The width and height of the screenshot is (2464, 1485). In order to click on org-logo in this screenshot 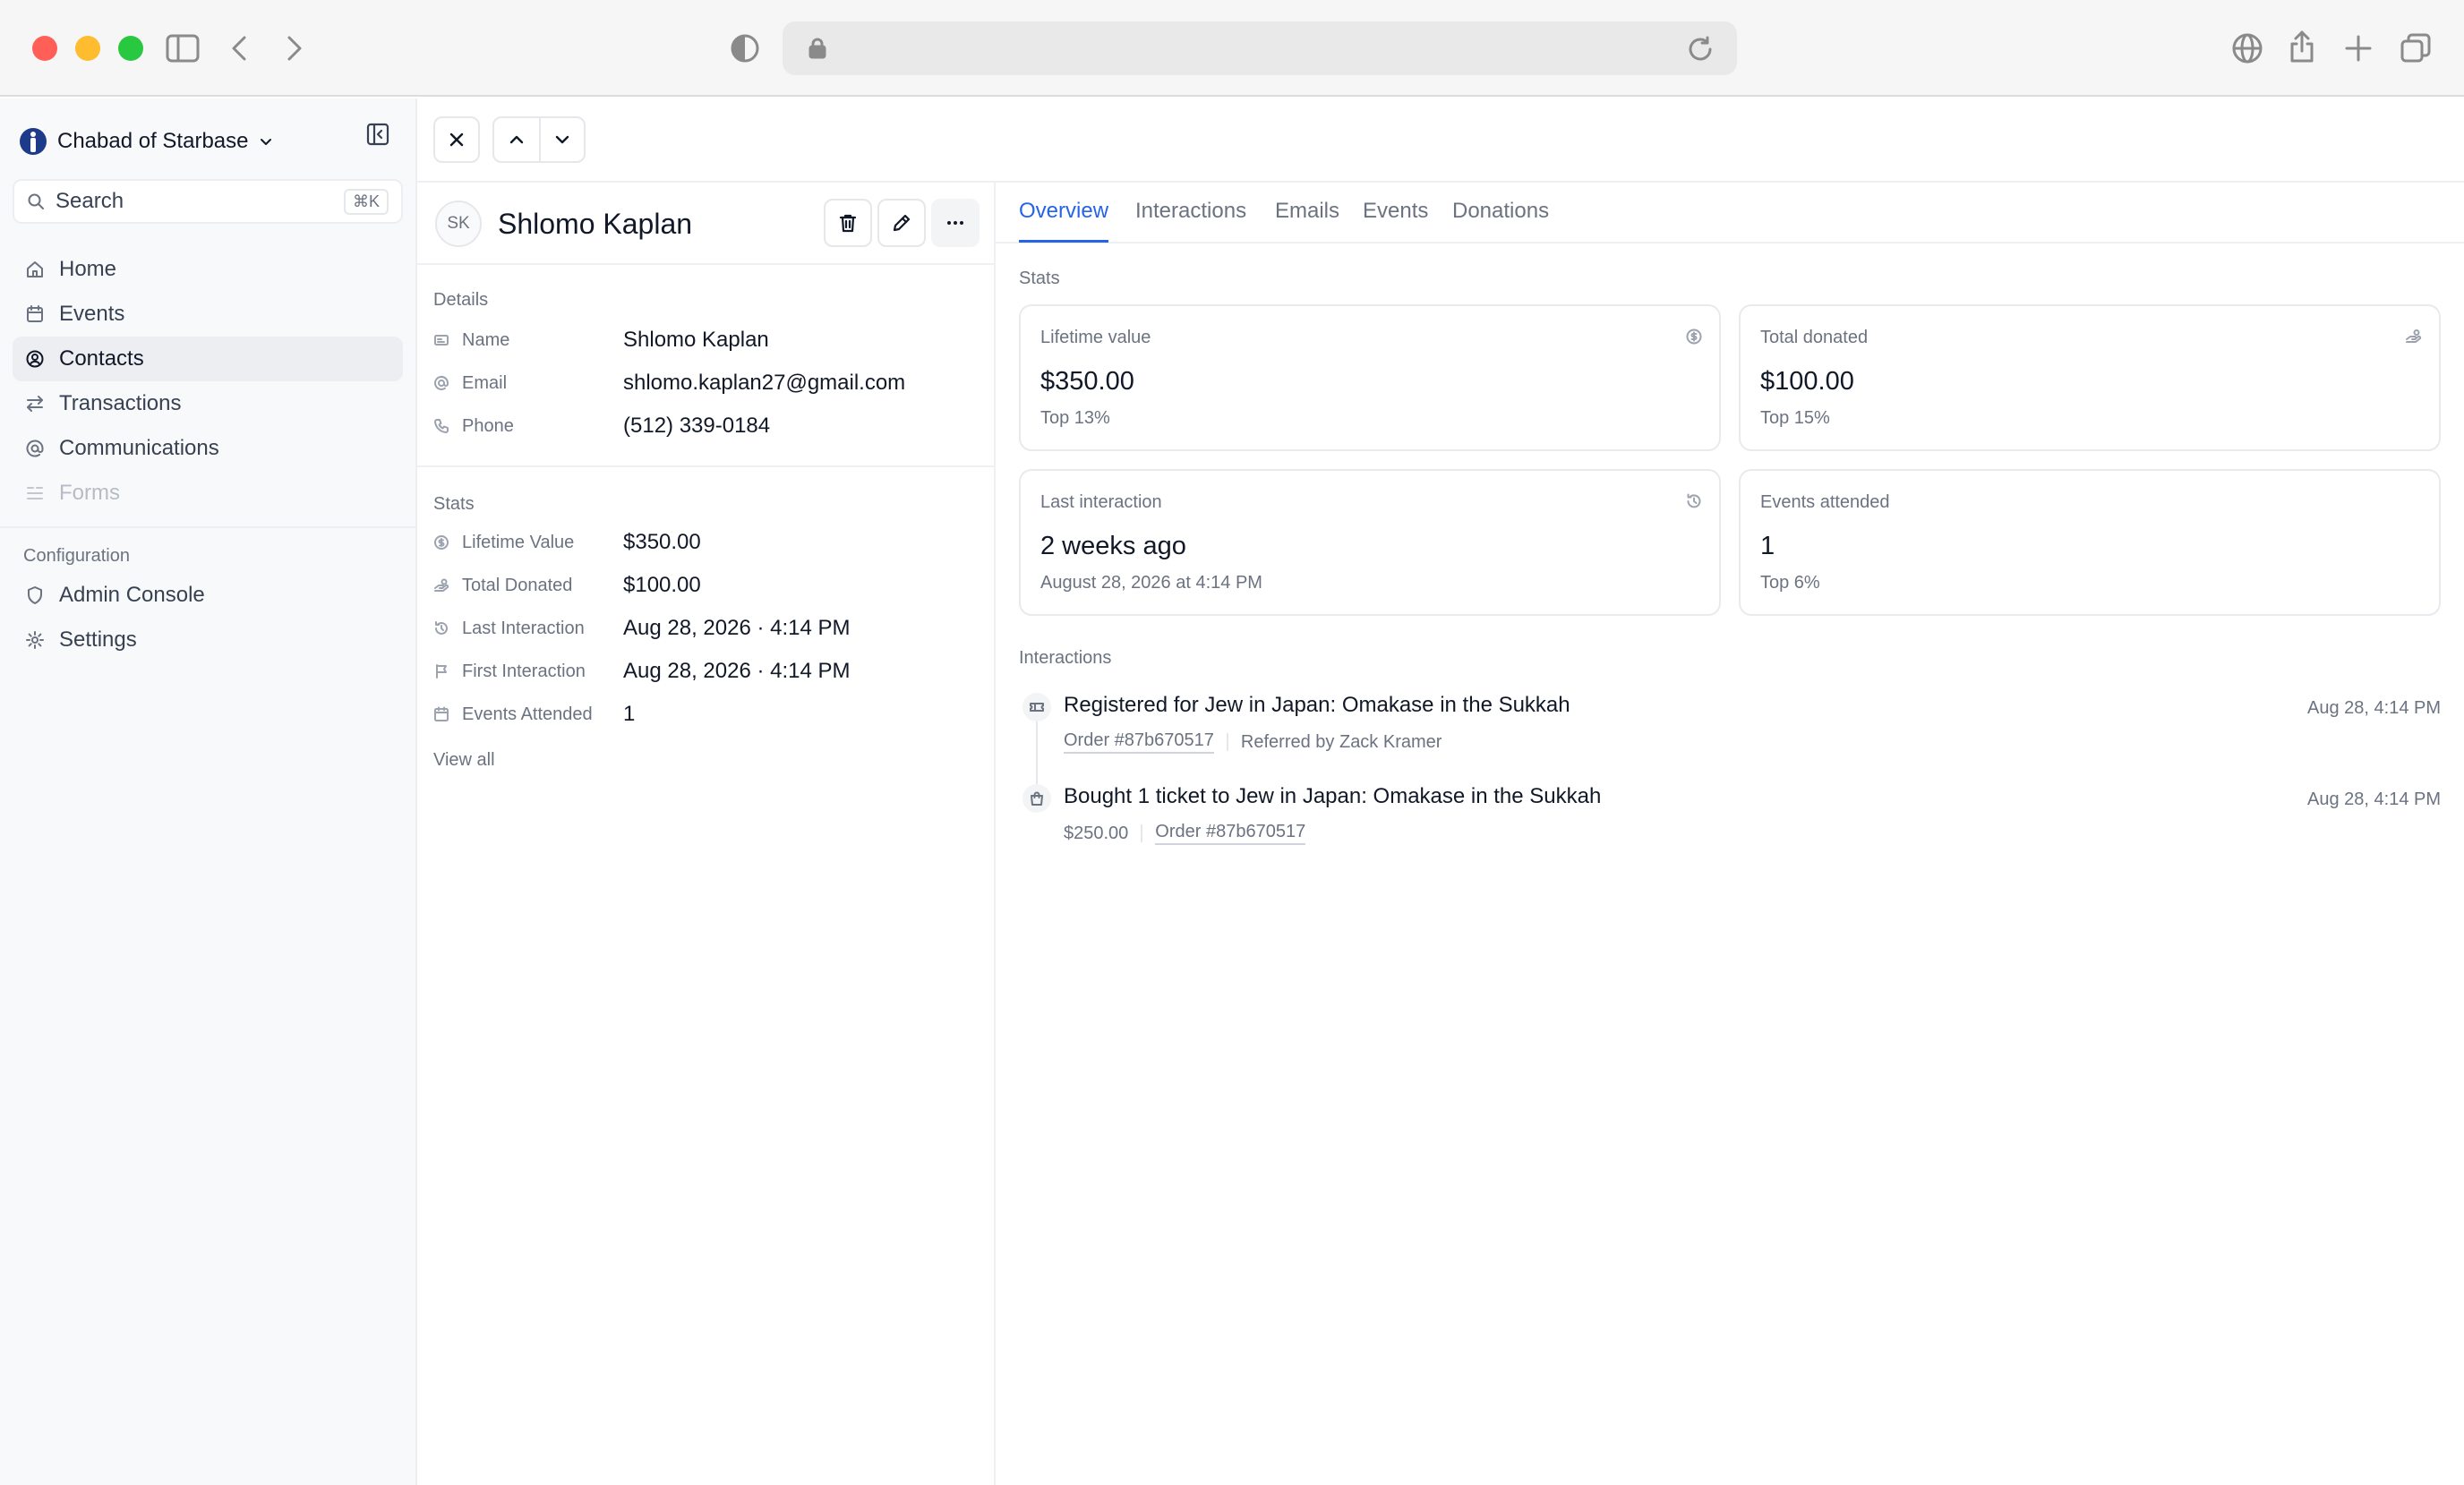, I will do `click(33, 142)`.